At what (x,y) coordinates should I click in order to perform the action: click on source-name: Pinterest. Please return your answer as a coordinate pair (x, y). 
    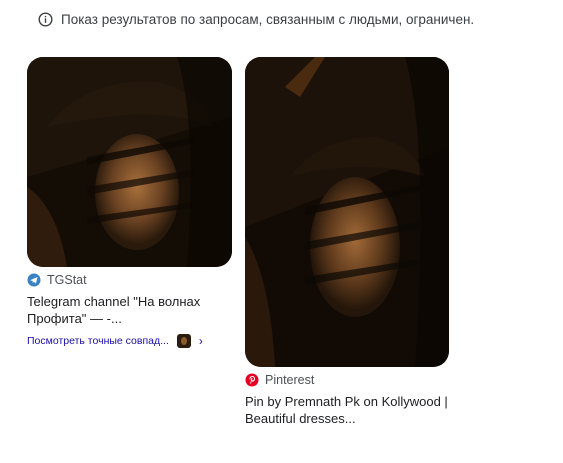
    Looking at the image, I should click on (290, 380).